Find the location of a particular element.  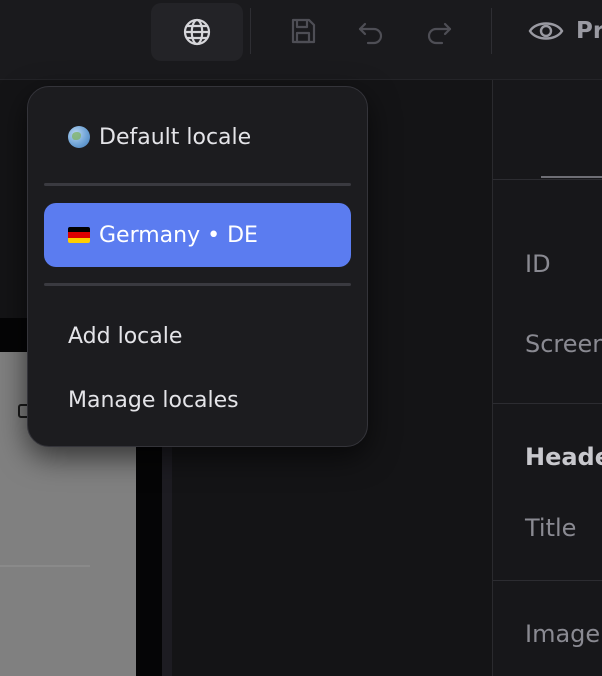

field-label-title: Title is located at coordinates (551, 528).